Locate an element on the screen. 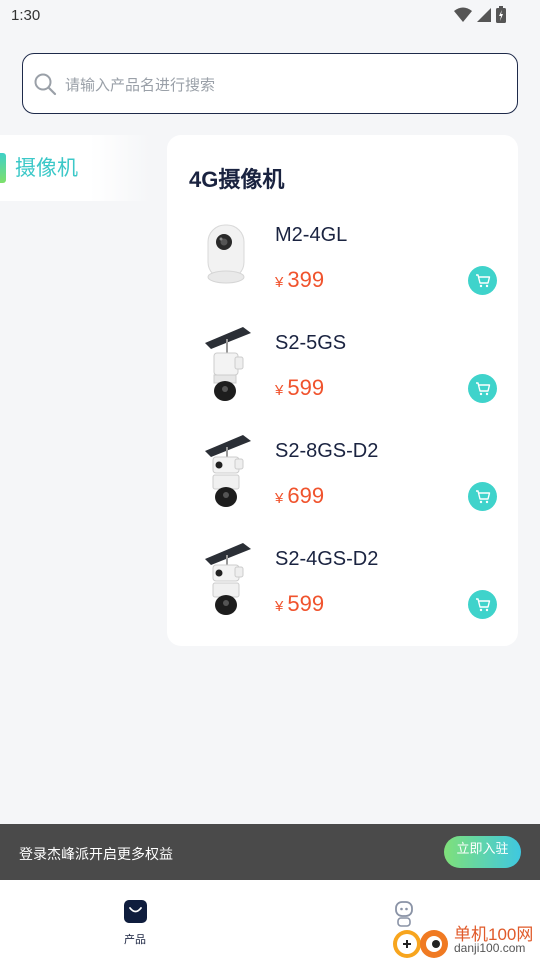  solar-camera-image is located at coordinates (228, 364).